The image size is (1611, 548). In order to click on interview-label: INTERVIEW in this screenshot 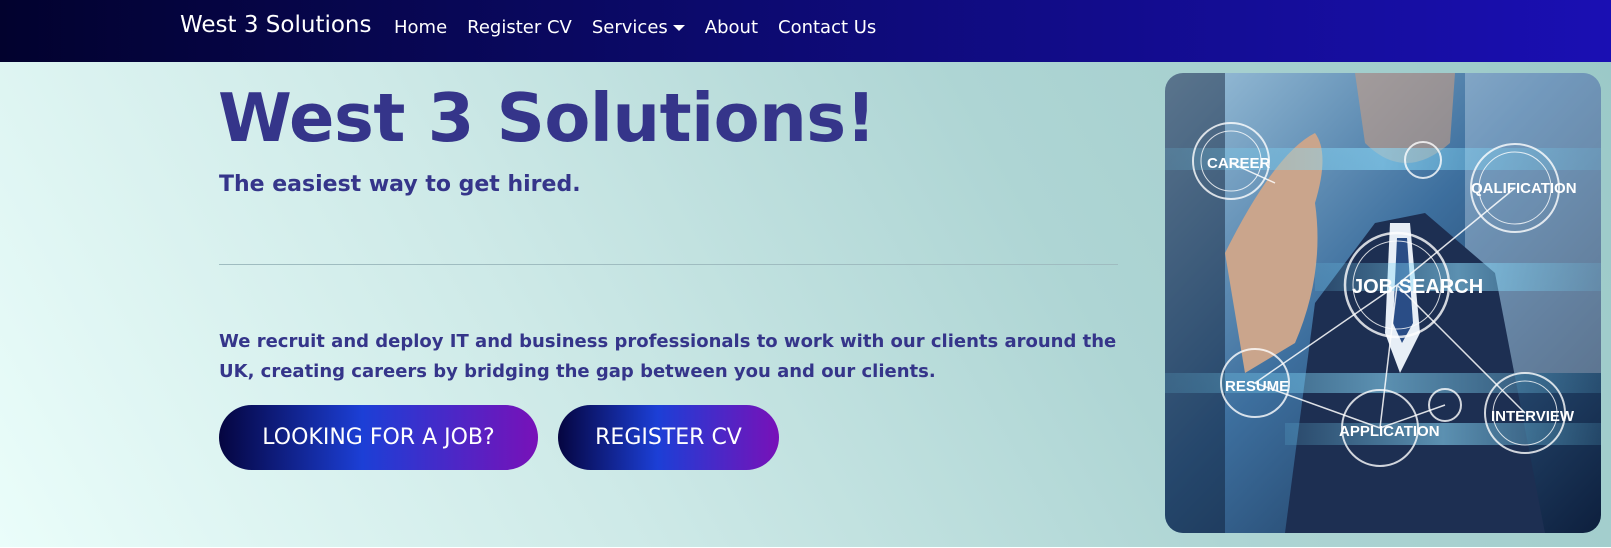, I will do `click(1533, 416)`.